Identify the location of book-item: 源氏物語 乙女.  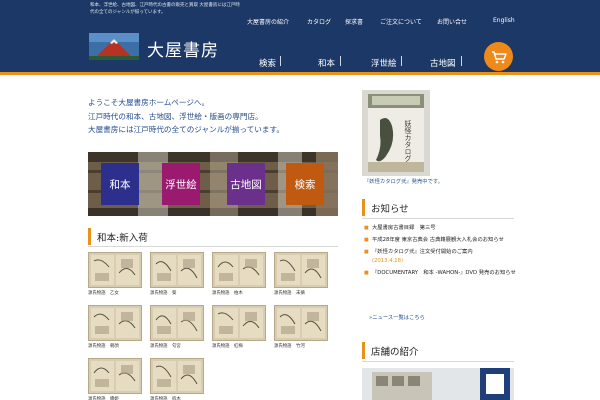
(115, 274).